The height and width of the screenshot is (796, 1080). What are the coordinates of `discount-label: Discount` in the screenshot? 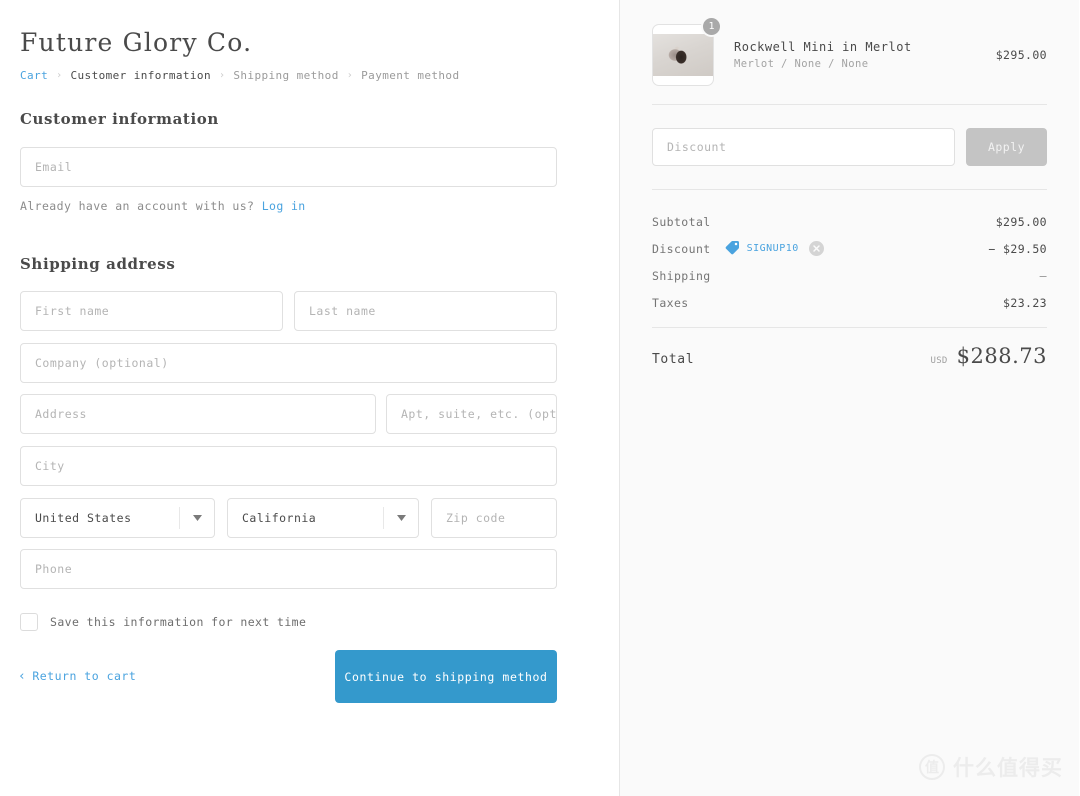 It's located at (681, 248).